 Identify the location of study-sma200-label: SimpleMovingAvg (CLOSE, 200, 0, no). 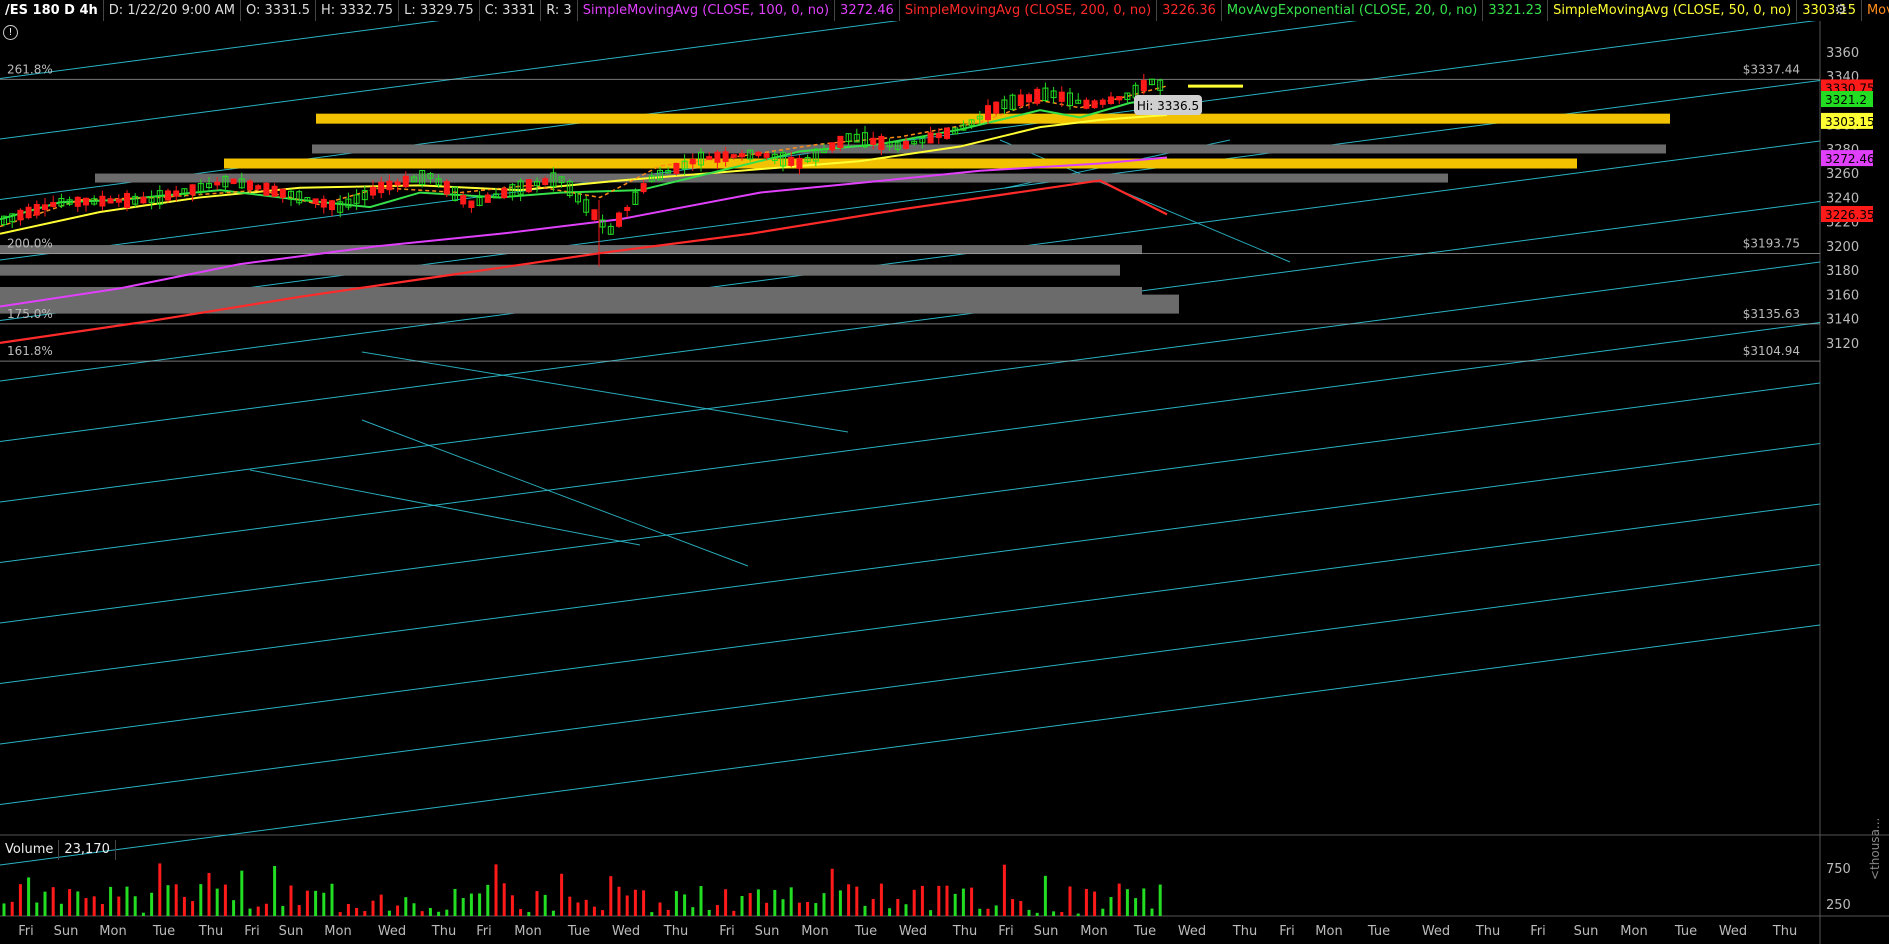
(1029, 10).